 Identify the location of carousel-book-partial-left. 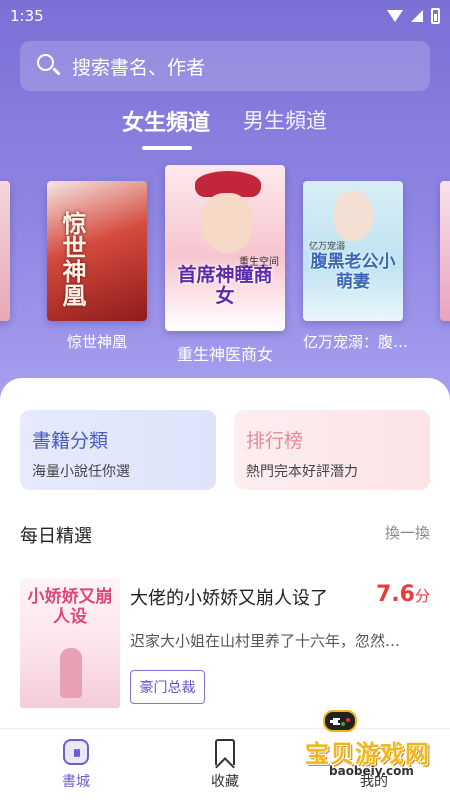
(5, 251).